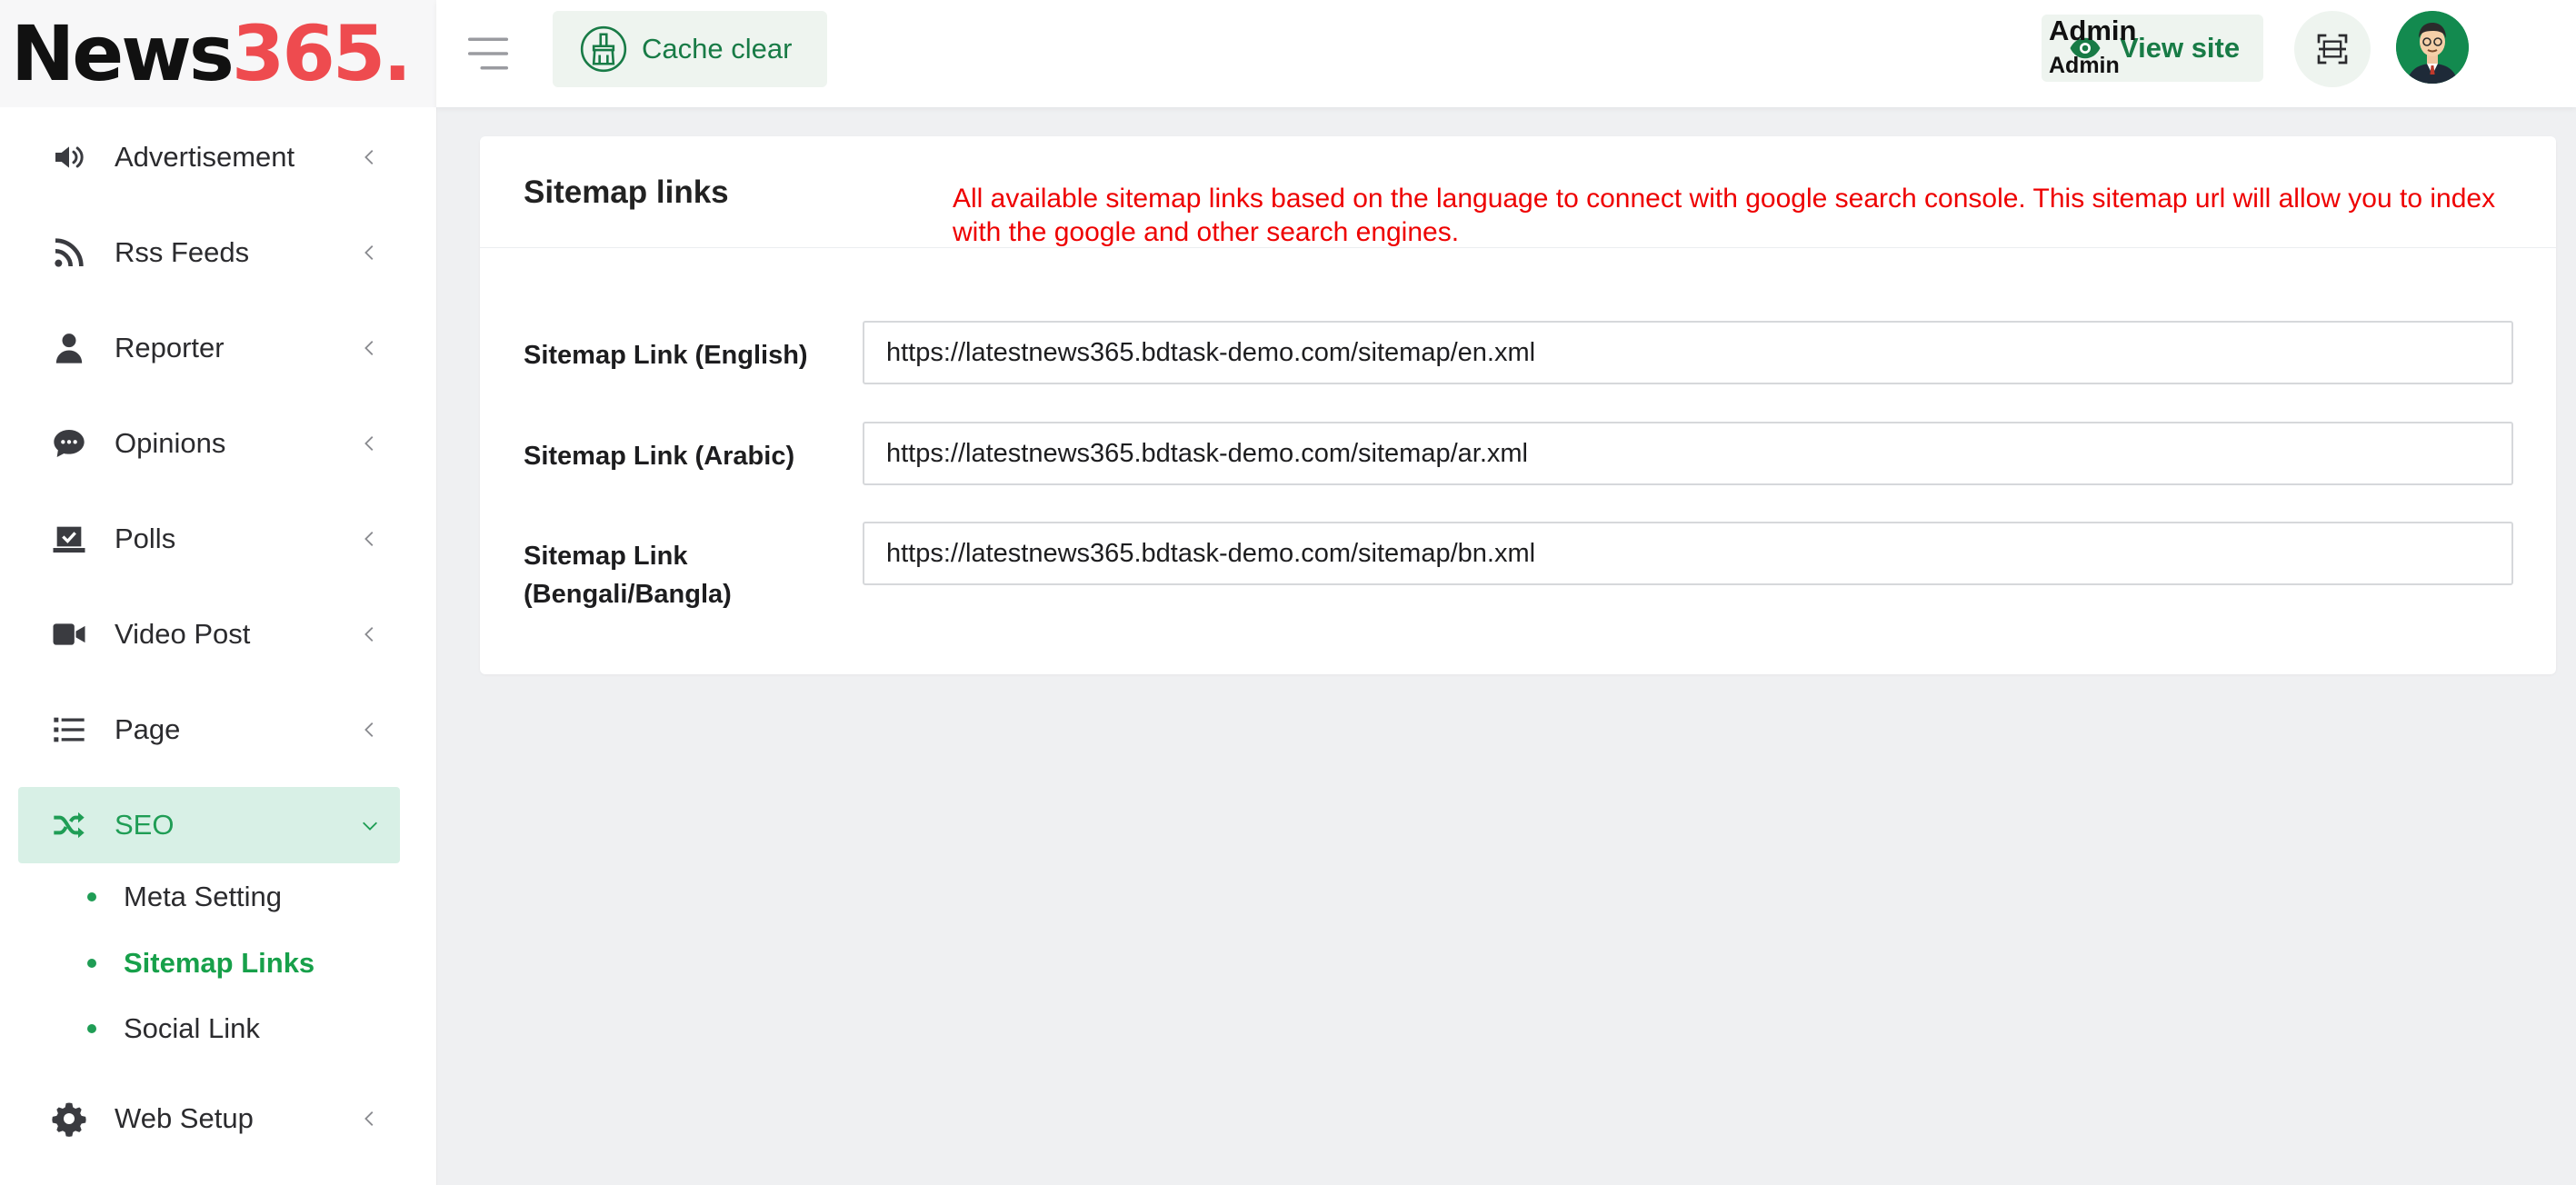 This screenshot has width=2576, height=1185. I want to click on sidebar-item-web-setup: Web Setup, so click(209, 1118).